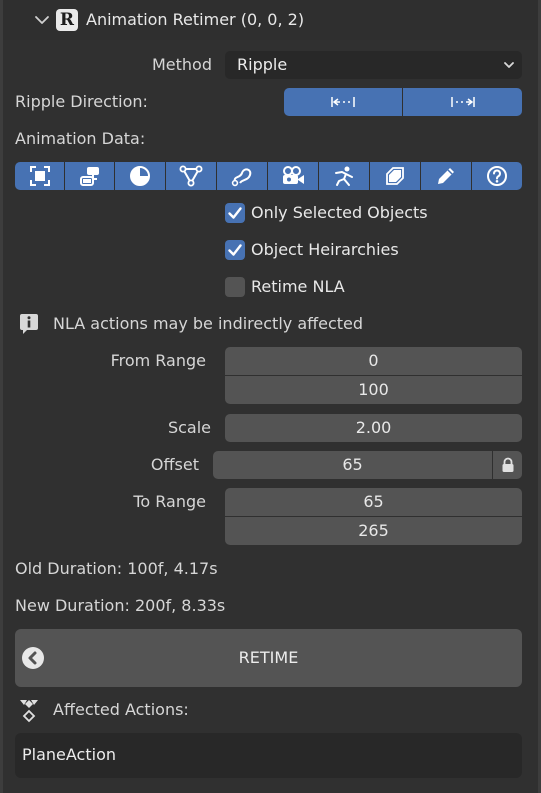 This screenshot has height=793, width=541. What do you see at coordinates (373, 428) in the screenshot?
I see `scale-field: 2.00` at bounding box center [373, 428].